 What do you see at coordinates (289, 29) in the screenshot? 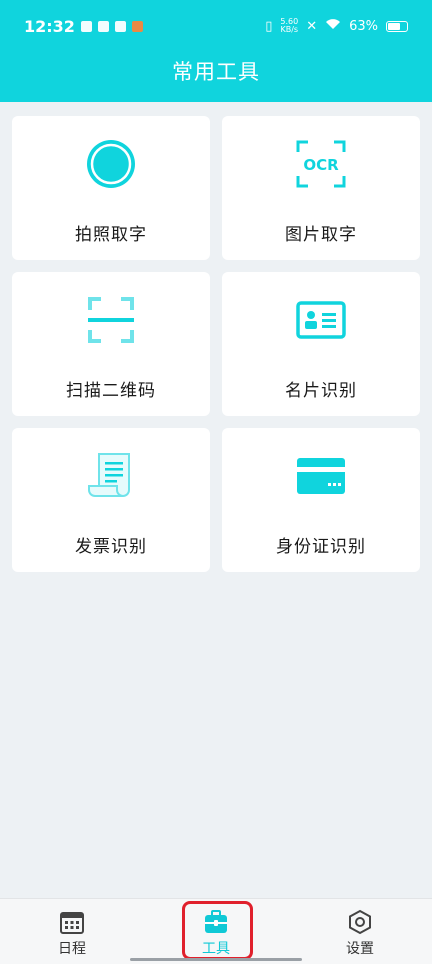
I see `network-speed-unit: KB/s` at bounding box center [289, 29].